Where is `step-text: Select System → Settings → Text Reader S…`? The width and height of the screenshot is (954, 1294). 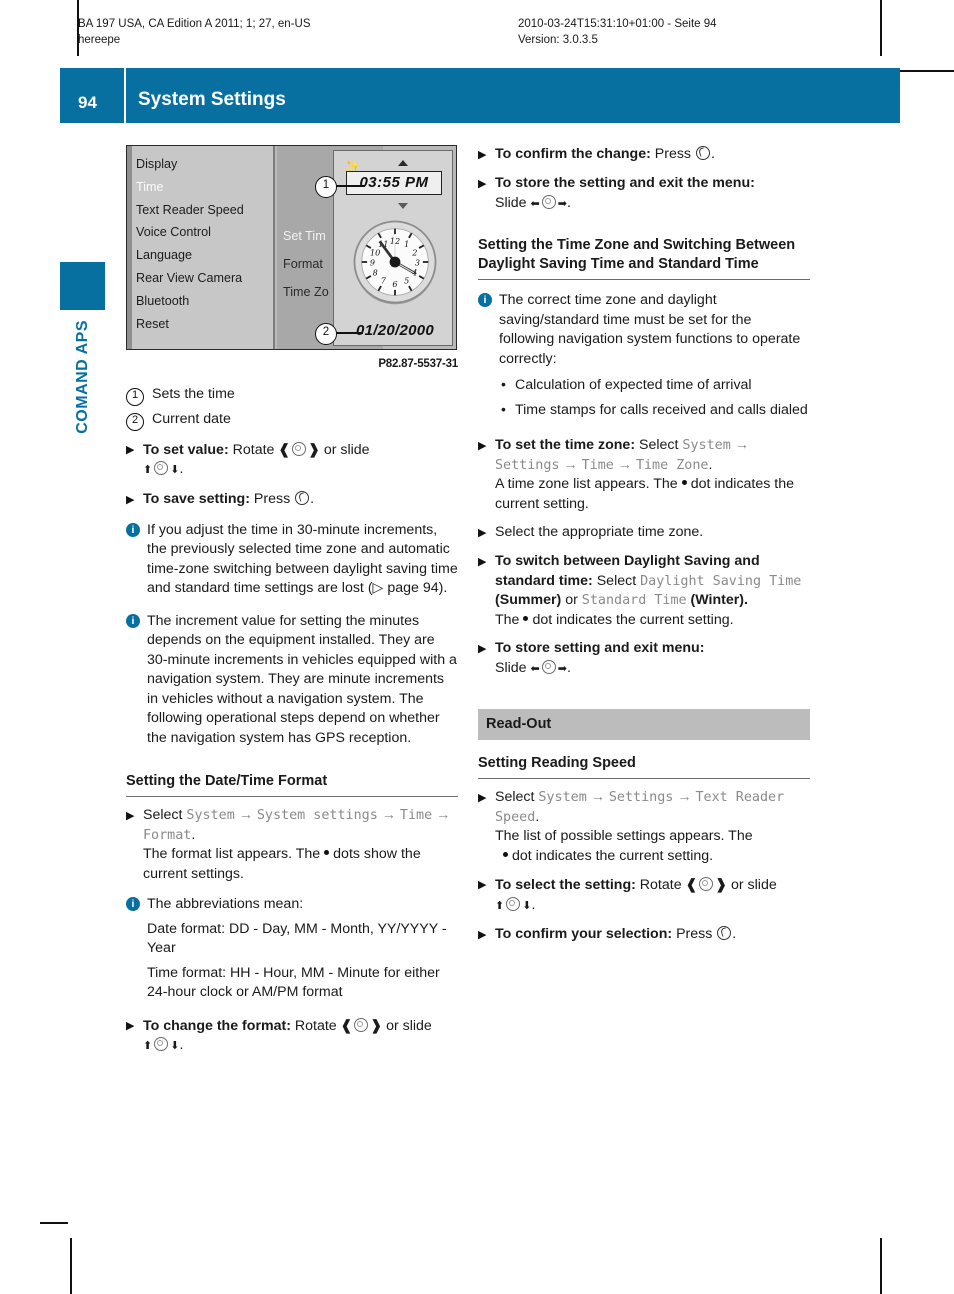
step-text: Select System → Settings → Text Reader S… is located at coordinates (652, 827).